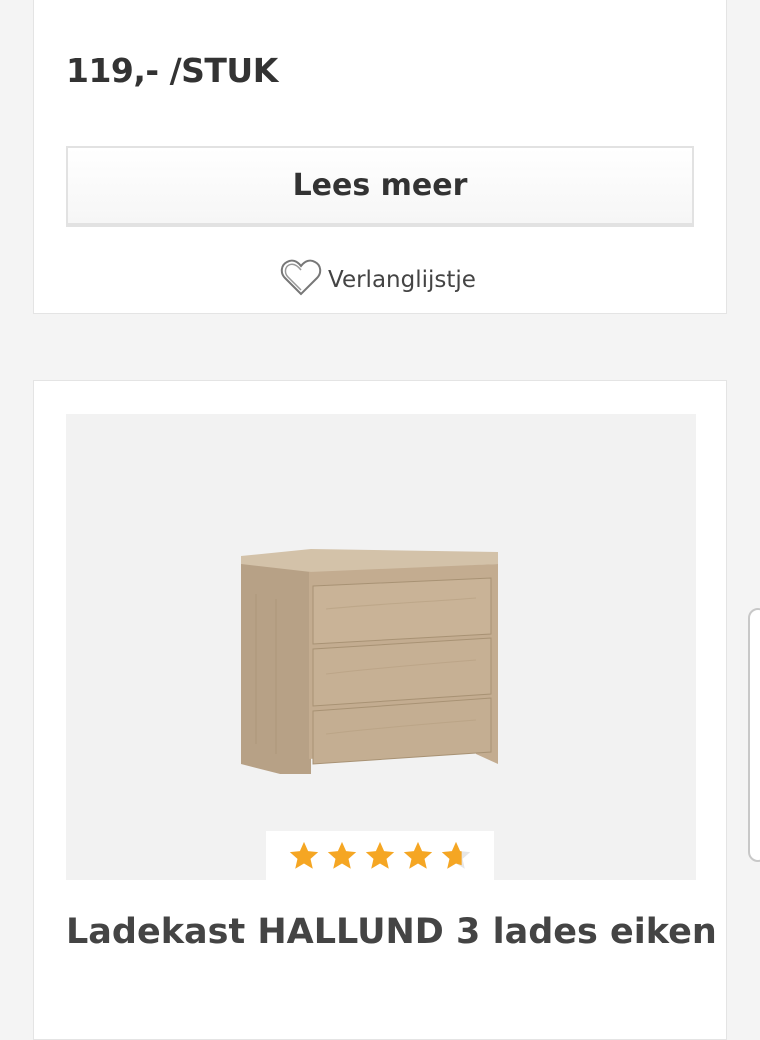 Image resolution: width=760 pixels, height=1040 pixels. I want to click on rating-stars, so click(380, 855).